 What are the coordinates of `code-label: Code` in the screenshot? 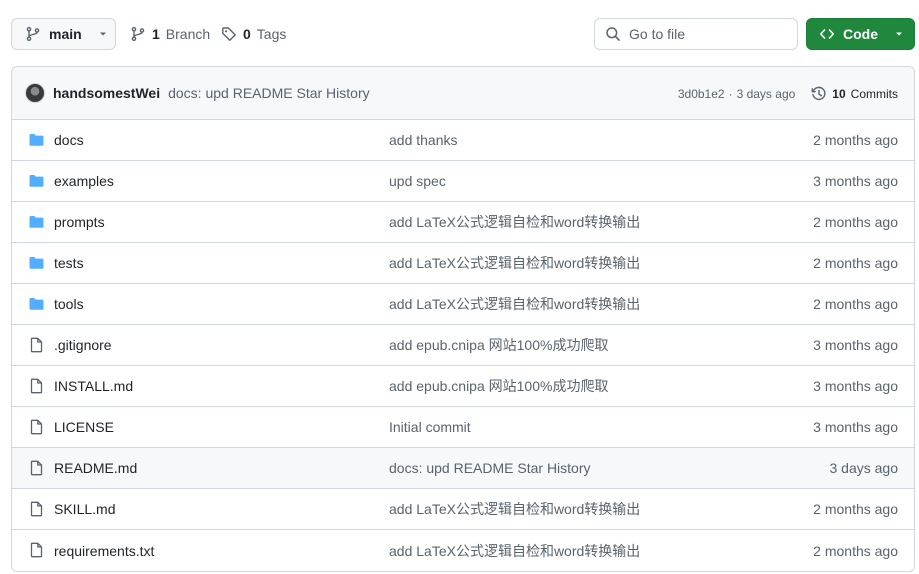 It's located at (860, 34).